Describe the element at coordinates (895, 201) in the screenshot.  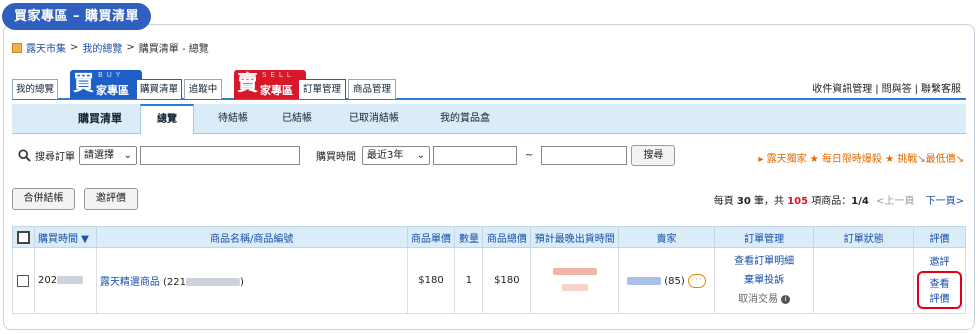
I see `prev-page-link: <上一頁` at that location.